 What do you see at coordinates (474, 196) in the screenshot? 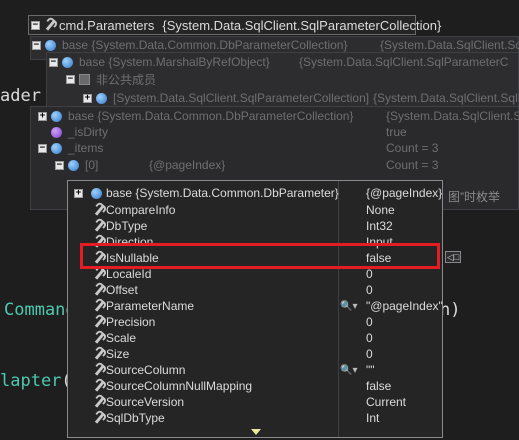
I see `partial-text: 图”时枚举` at bounding box center [474, 196].